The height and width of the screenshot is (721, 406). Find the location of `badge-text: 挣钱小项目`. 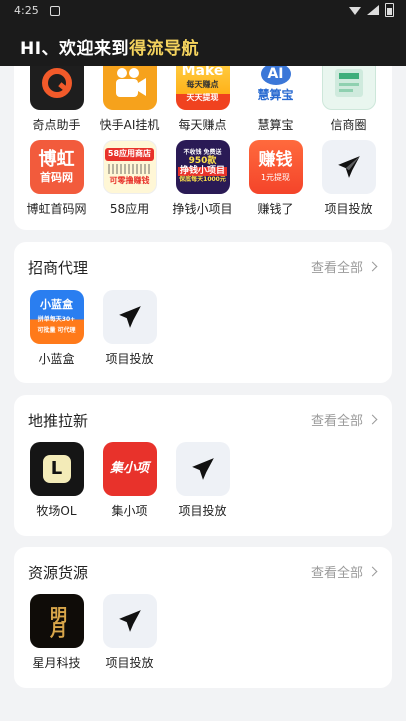

badge-text: 挣钱小项目 is located at coordinates (202, 171).